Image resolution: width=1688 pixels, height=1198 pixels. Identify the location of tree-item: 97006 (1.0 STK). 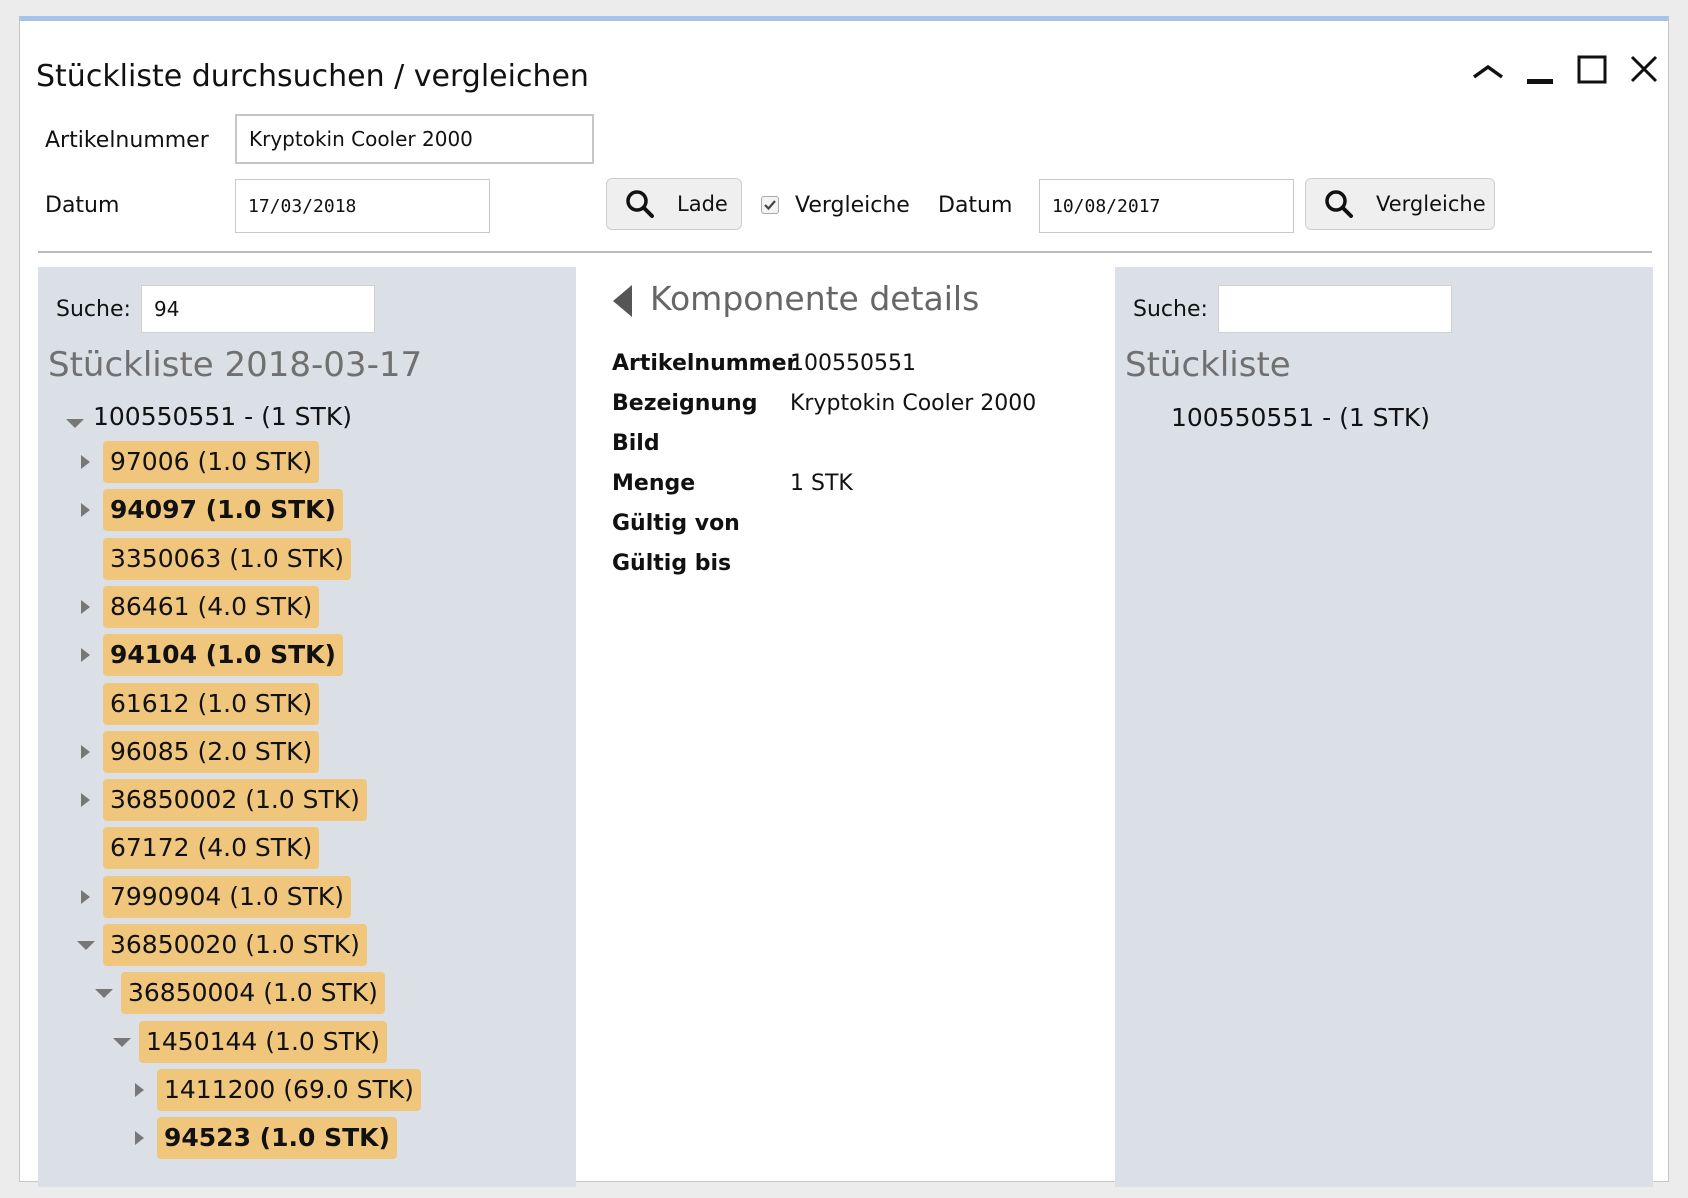
(211, 462).